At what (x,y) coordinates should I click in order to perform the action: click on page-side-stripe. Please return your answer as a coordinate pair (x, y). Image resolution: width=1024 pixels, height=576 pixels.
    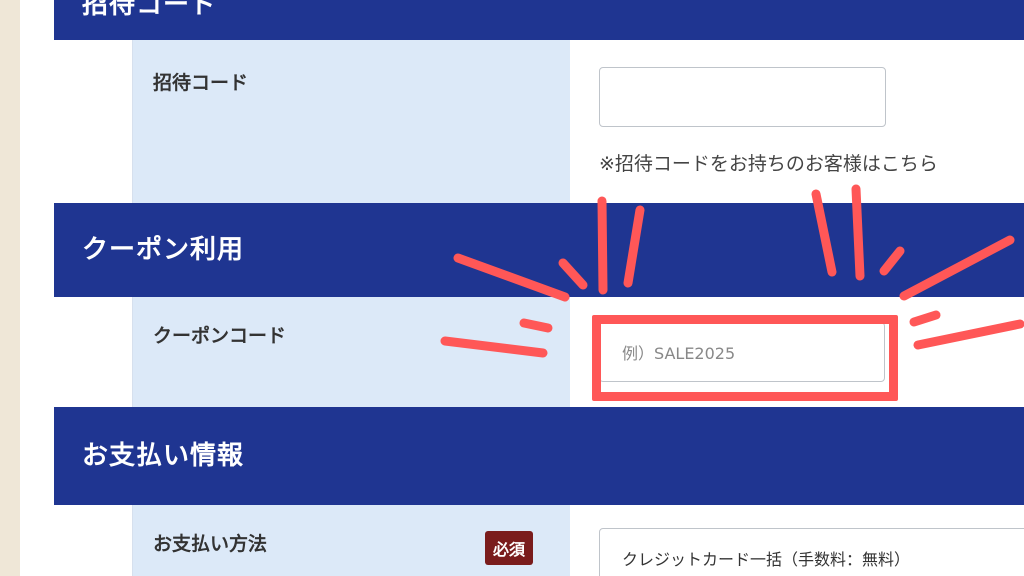
    Looking at the image, I should click on (37, 288).